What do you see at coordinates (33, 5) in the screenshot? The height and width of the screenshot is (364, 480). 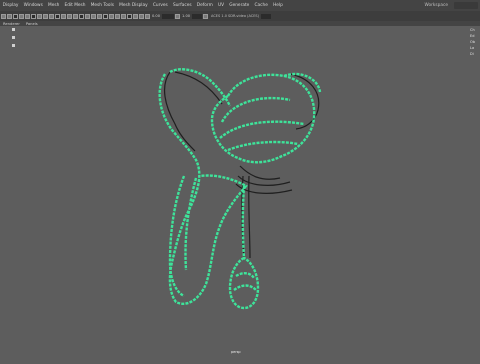 I see `menu-windows: Windows` at bounding box center [33, 5].